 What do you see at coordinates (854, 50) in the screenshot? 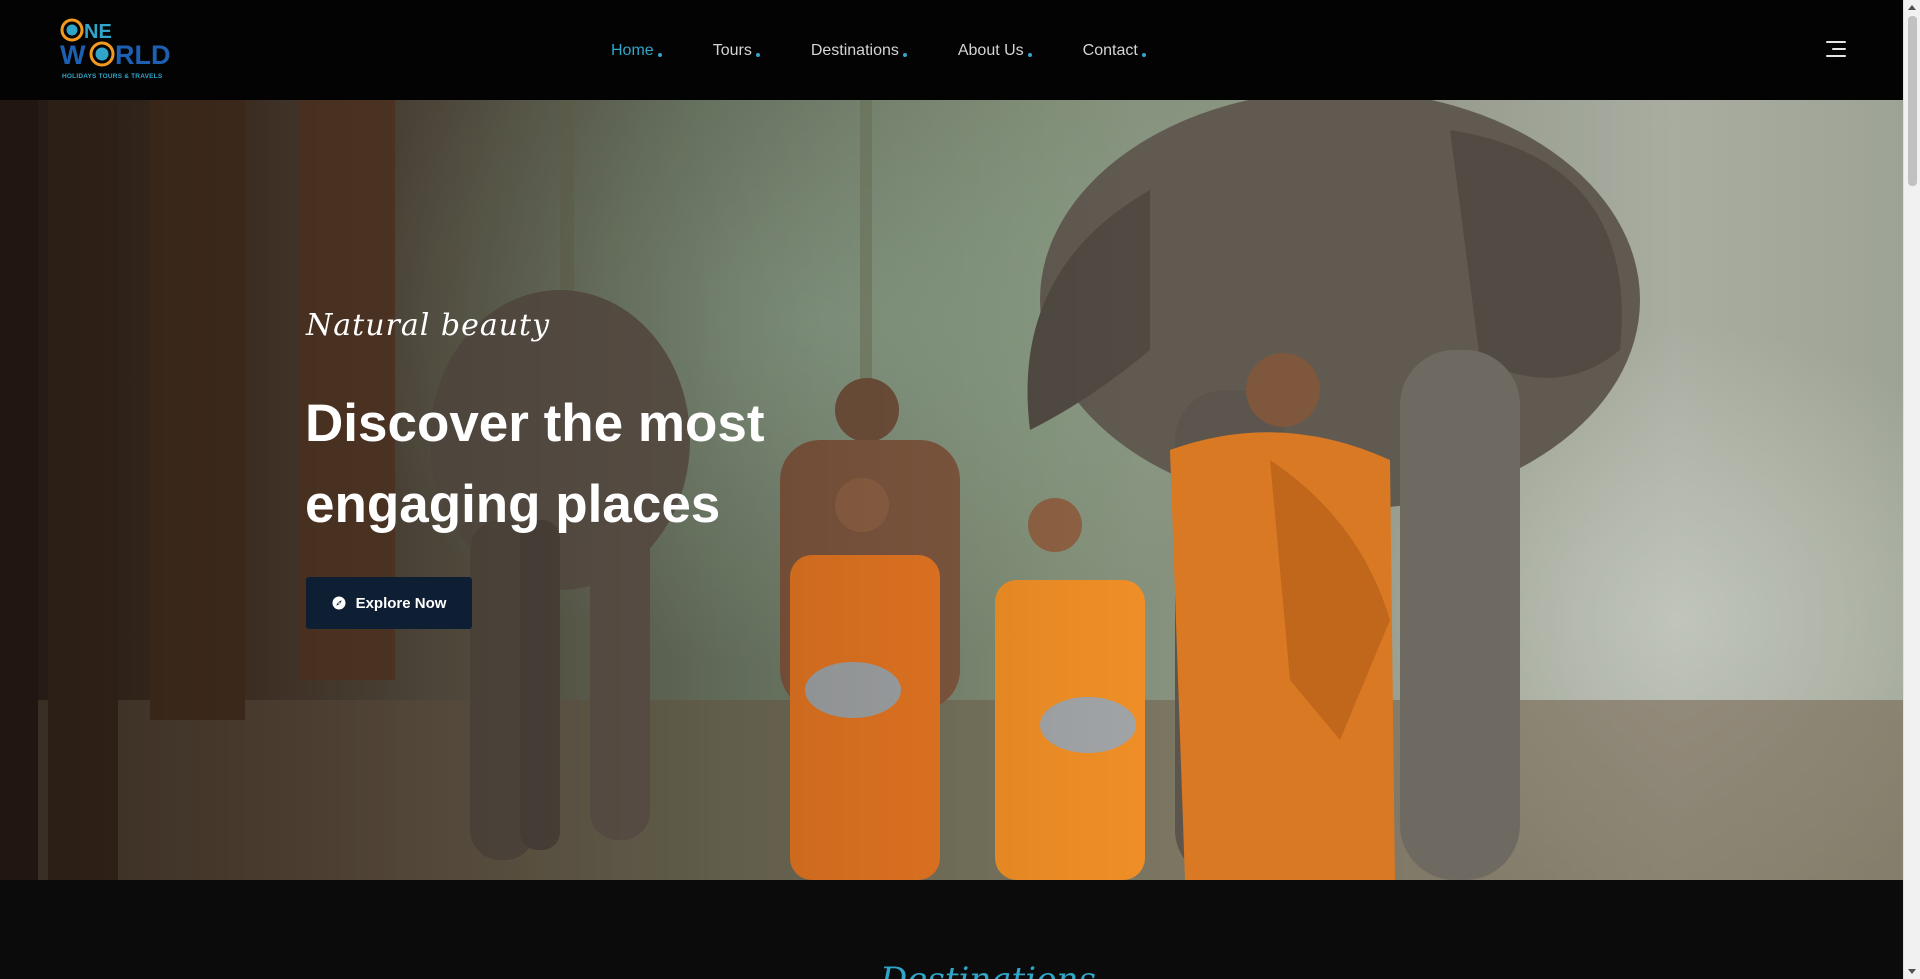
I see `nav-item-label: Destinations` at bounding box center [854, 50].